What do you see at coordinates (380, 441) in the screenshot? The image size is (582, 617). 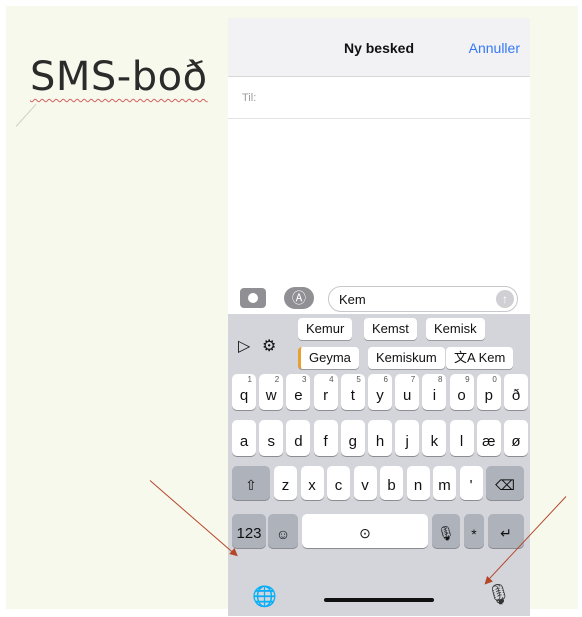 I see `key-label: h` at bounding box center [380, 441].